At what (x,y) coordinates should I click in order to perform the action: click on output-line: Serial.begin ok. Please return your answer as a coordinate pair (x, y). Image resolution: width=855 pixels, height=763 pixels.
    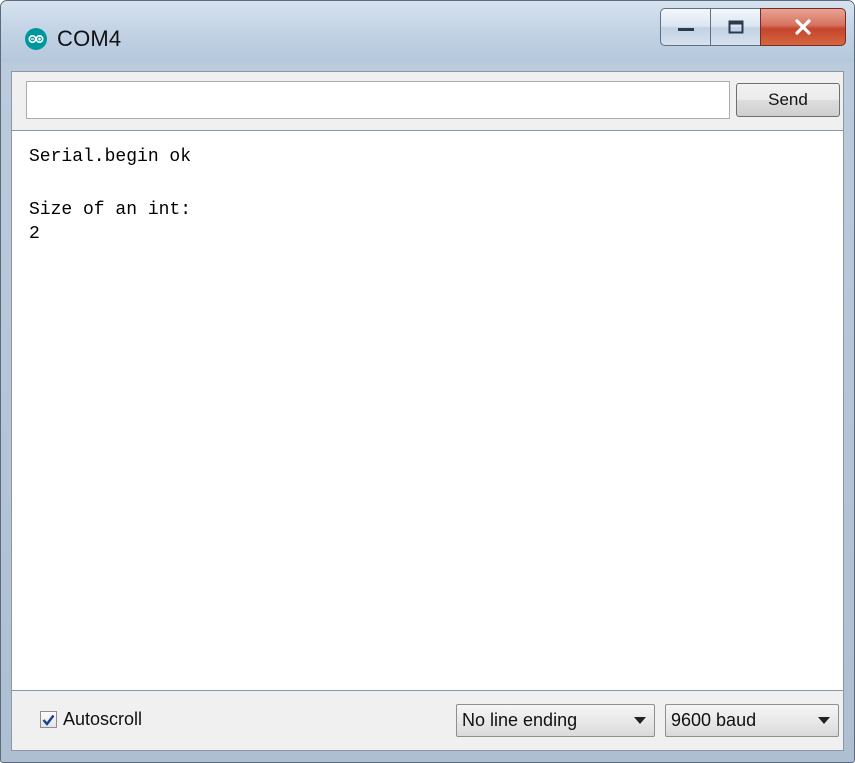
    Looking at the image, I should click on (110, 157).